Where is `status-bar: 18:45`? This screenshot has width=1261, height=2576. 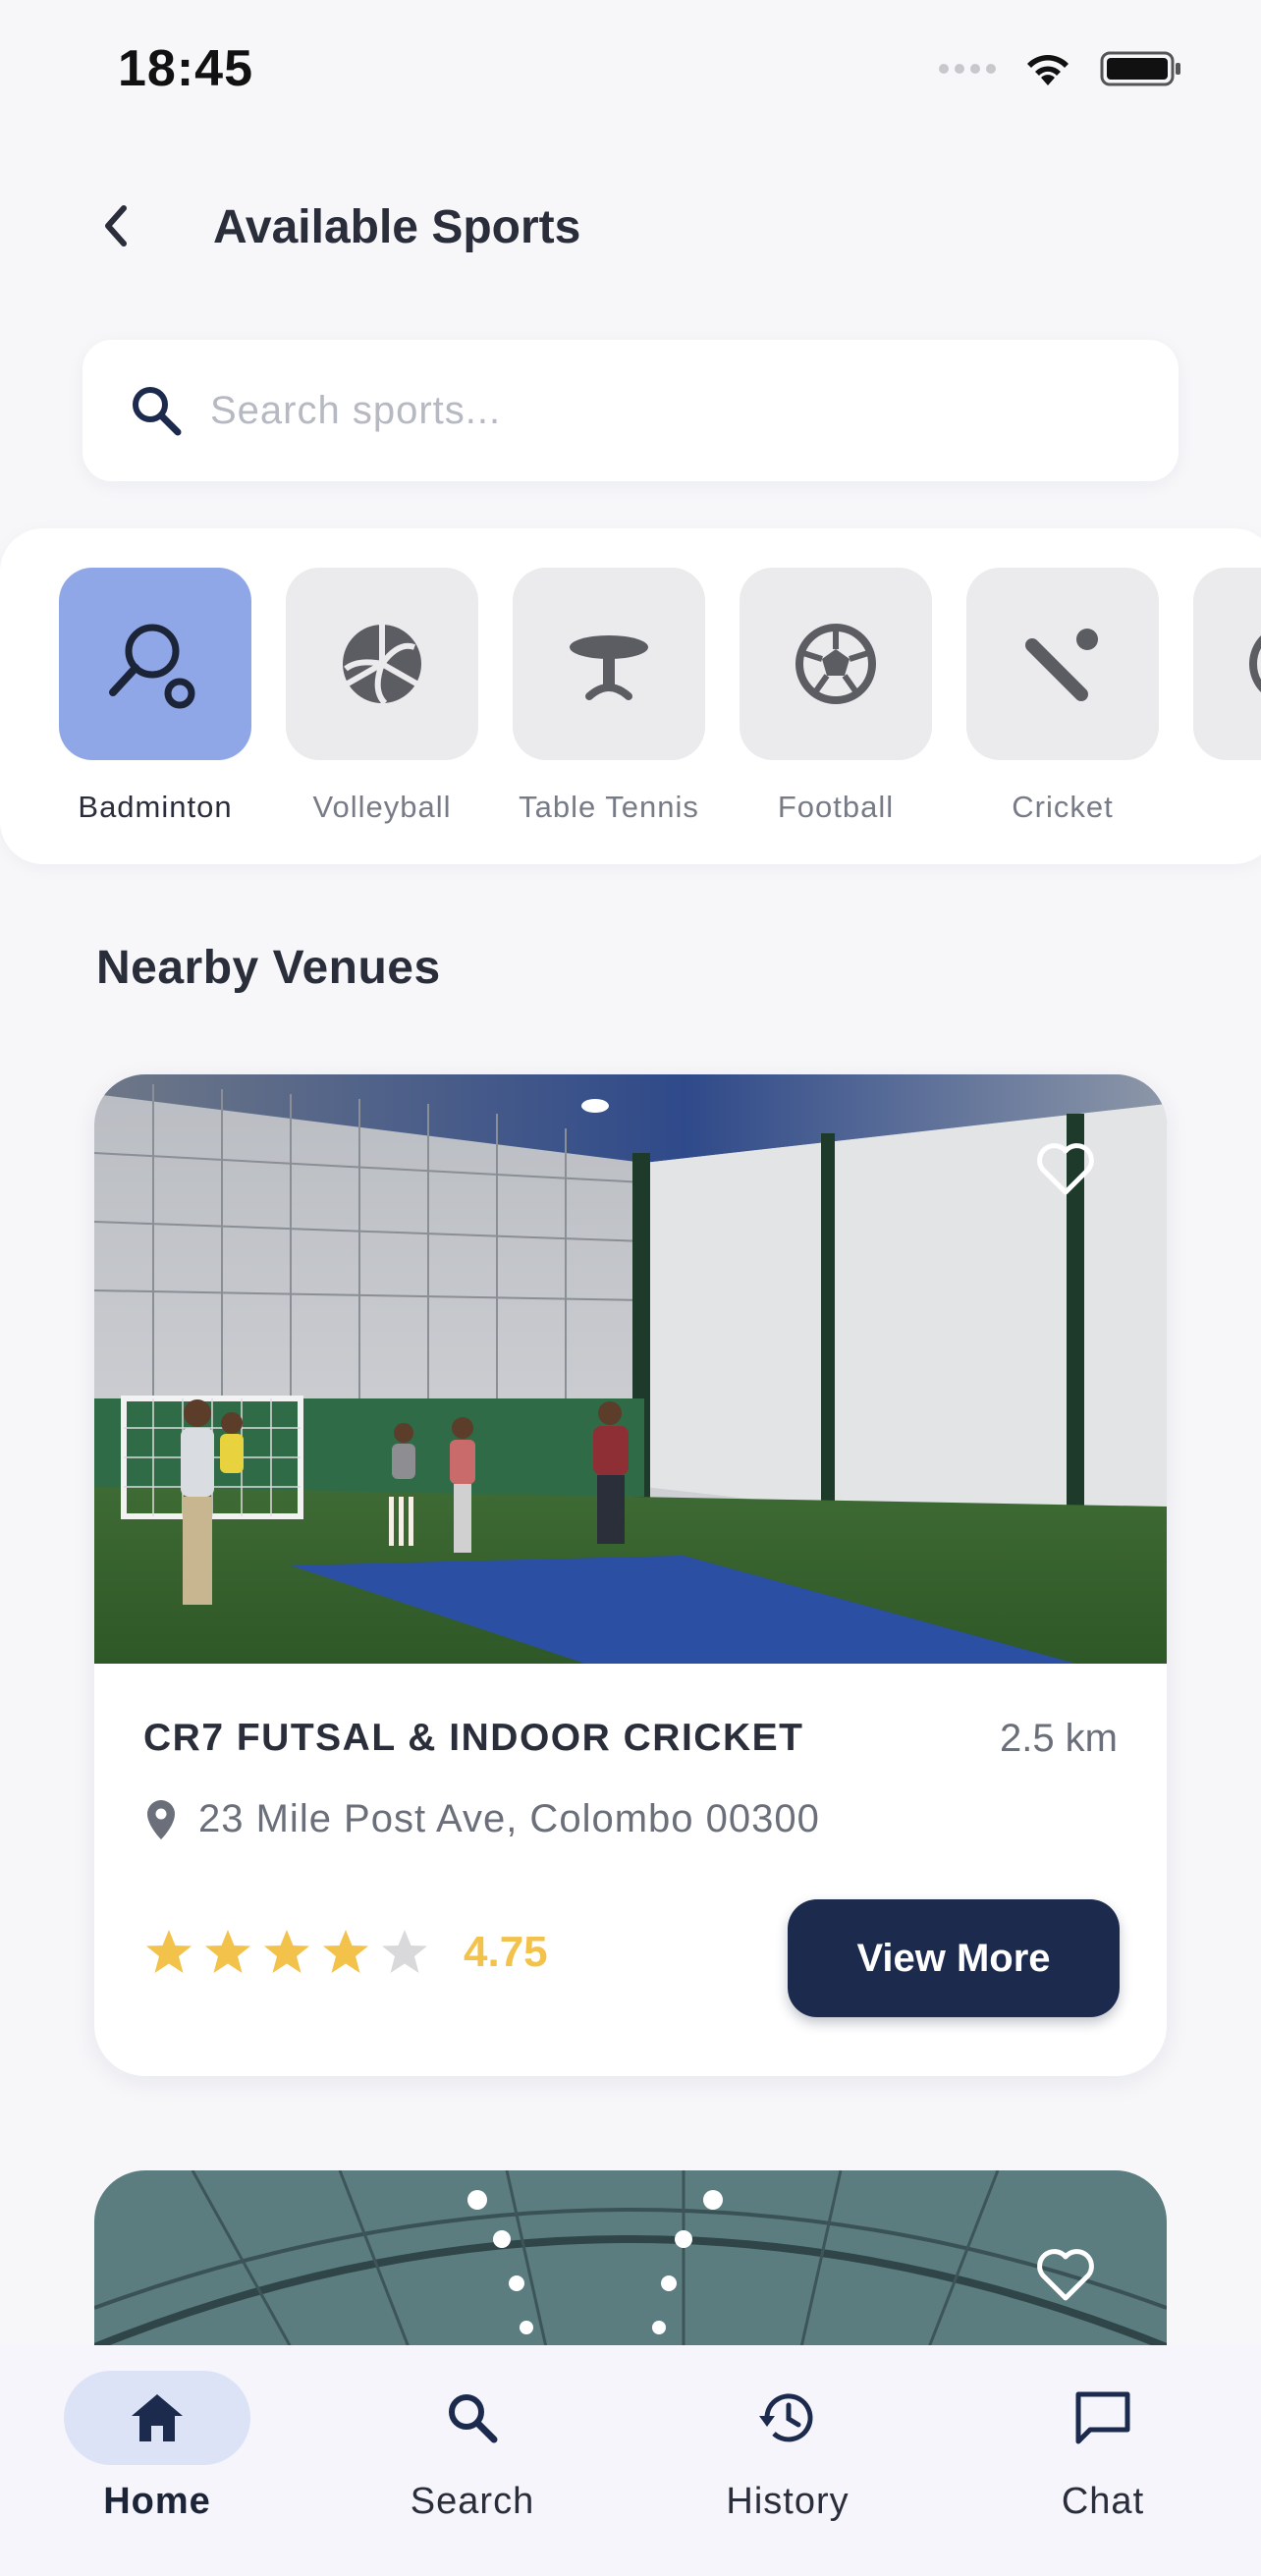 status-bar: 18:45 is located at coordinates (630, 69).